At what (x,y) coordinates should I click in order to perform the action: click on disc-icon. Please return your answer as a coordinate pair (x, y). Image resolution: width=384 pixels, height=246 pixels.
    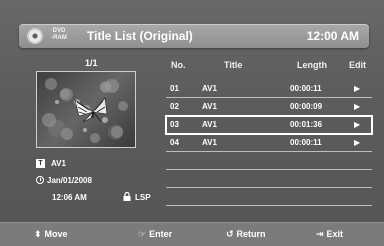
    Looking at the image, I should click on (35, 36).